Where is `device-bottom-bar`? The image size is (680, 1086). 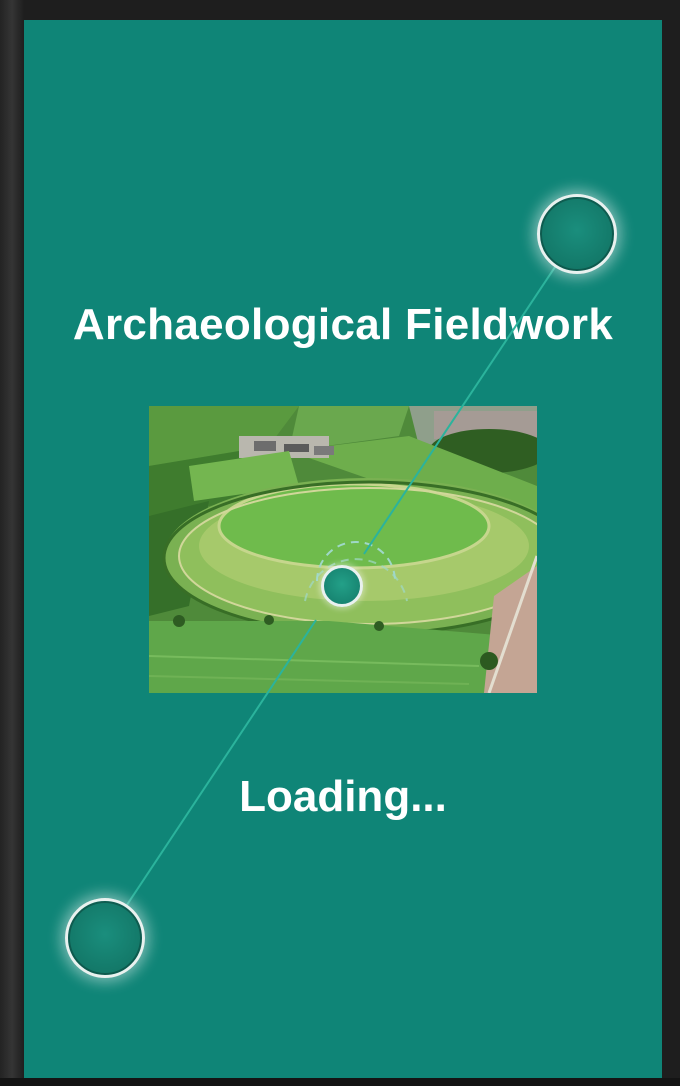 device-bottom-bar is located at coordinates (340, 1082).